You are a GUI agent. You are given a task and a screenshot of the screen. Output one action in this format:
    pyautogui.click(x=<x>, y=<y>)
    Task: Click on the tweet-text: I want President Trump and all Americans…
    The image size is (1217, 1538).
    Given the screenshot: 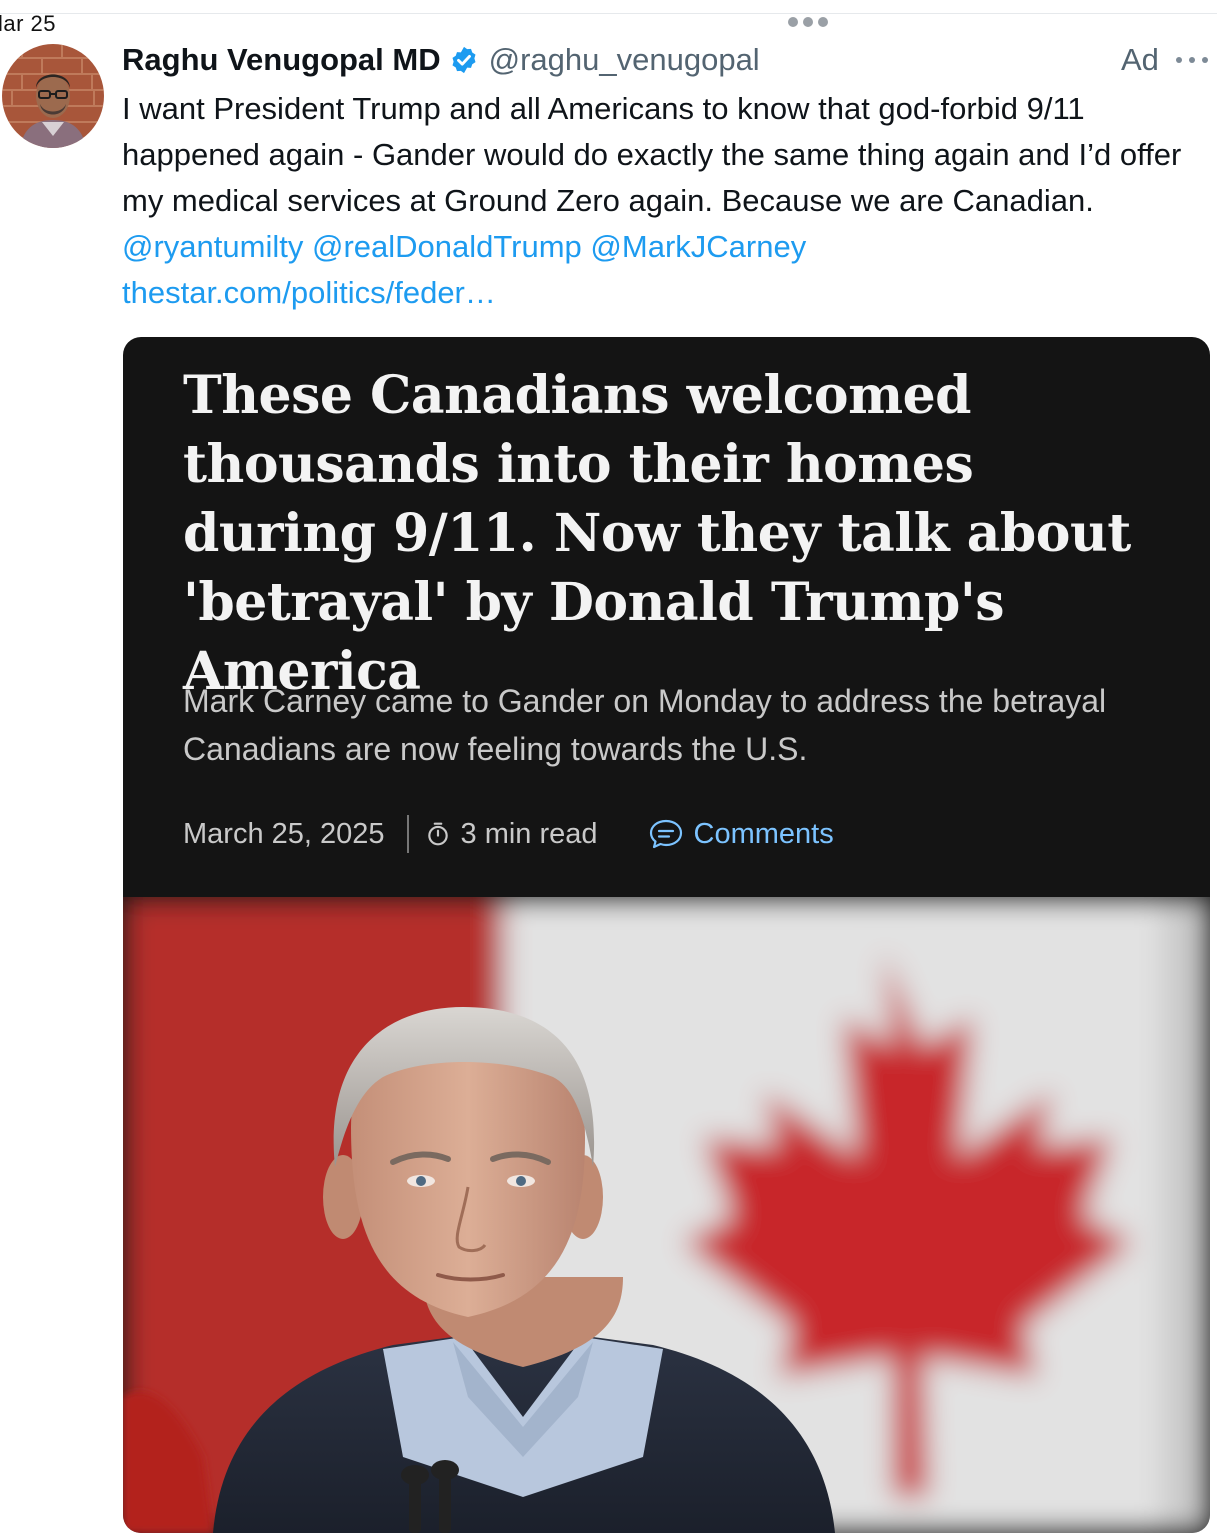 What is the action you would take?
    pyautogui.click(x=652, y=154)
    